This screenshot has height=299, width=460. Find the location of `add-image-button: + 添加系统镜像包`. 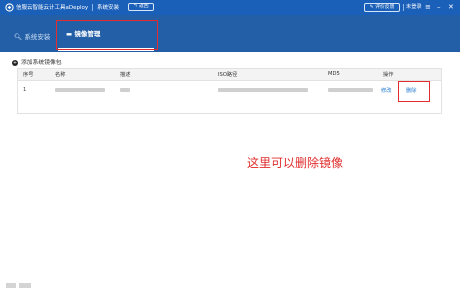

add-image-button: + 添加系统镜像包 is located at coordinates (37, 61).